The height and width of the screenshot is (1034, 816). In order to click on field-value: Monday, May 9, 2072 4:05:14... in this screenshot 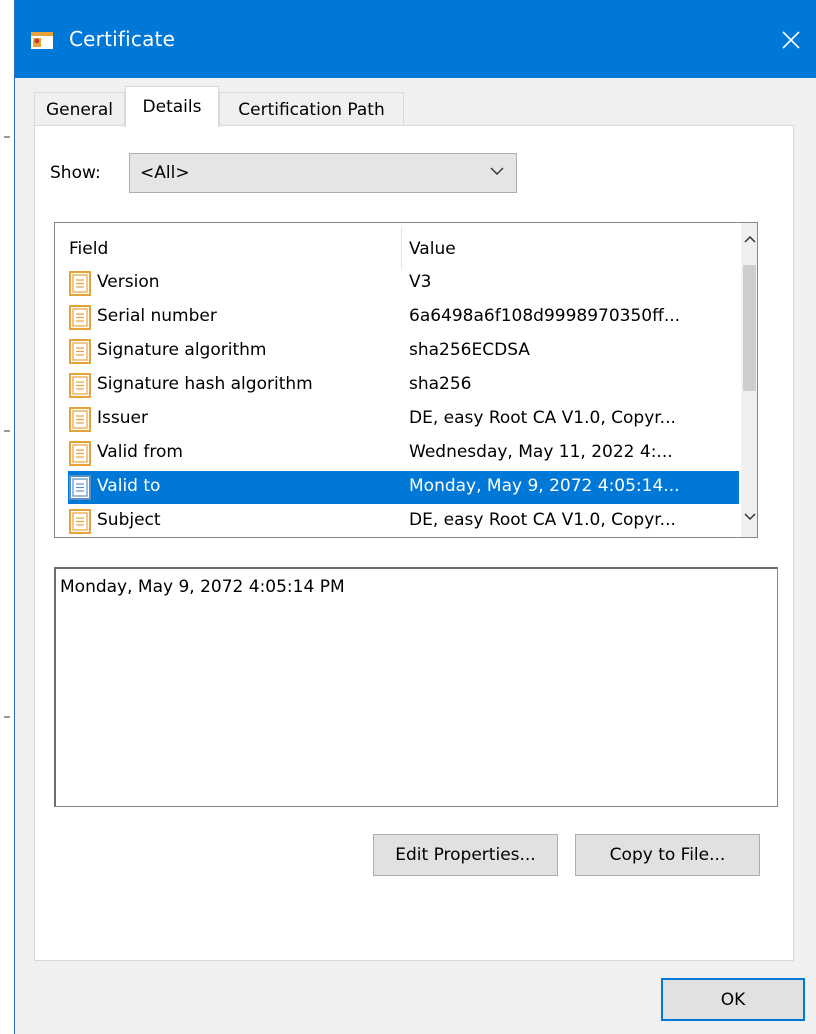, I will do `click(544, 486)`.